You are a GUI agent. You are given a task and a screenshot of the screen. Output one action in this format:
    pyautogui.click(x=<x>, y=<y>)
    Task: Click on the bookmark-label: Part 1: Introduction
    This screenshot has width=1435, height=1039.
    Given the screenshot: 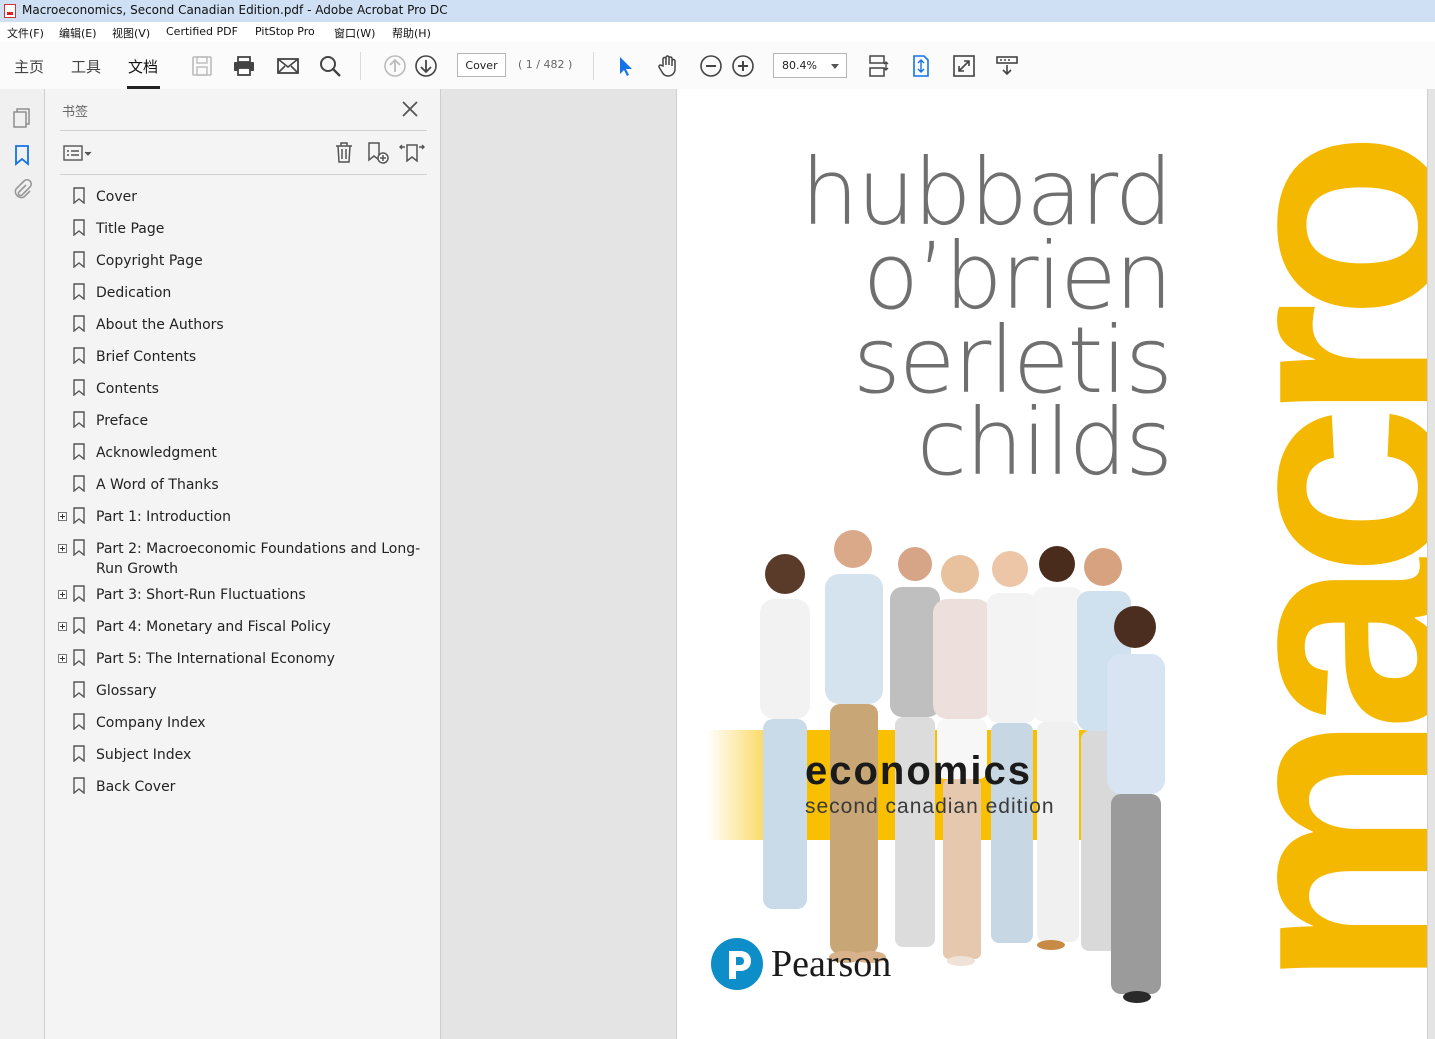 What is the action you would take?
    pyautogui.click(x=163, y=517)
    